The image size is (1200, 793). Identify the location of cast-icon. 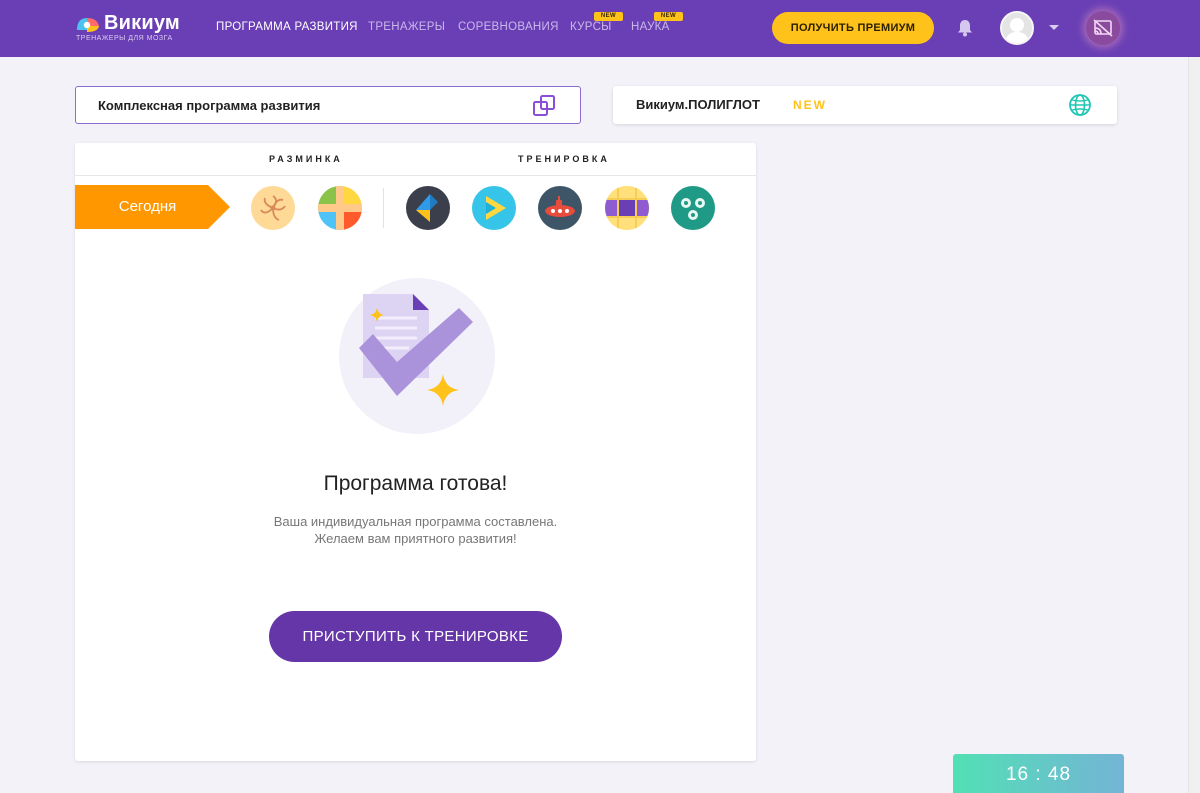
(1103, 28).